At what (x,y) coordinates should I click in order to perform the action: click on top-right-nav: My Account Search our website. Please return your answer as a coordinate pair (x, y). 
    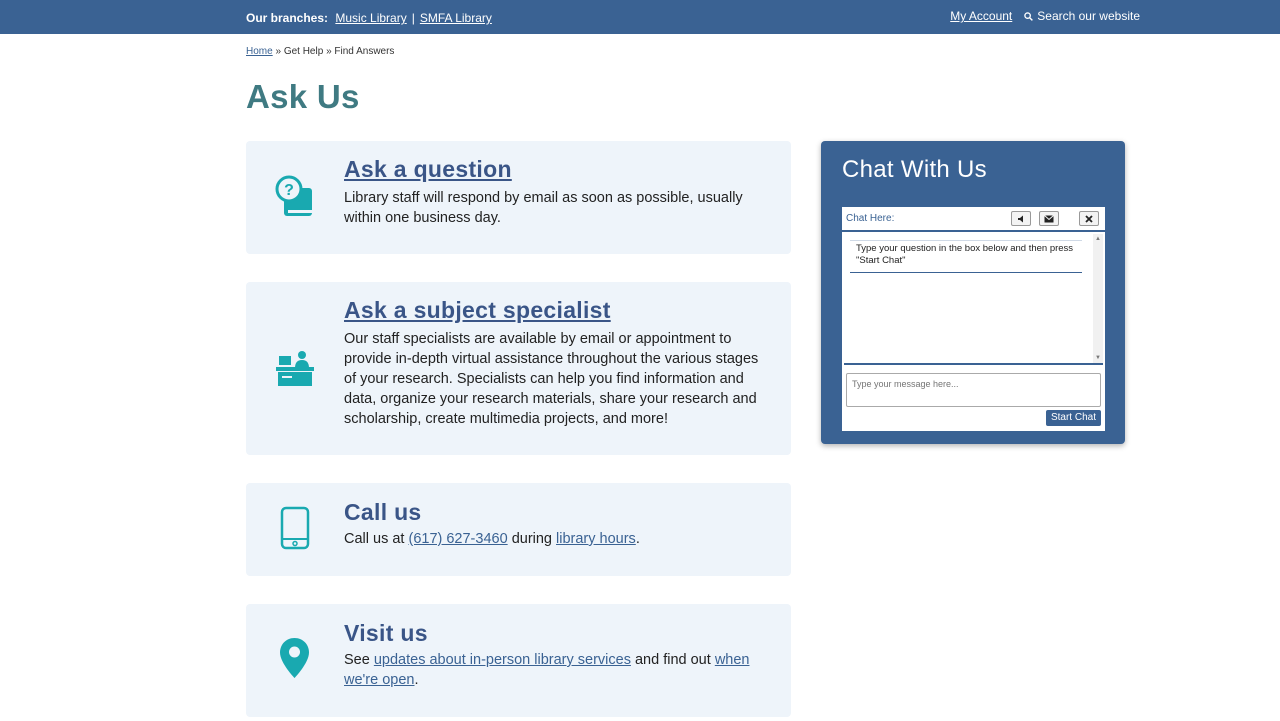
    Looking at the image, I should click on (1045, 16).